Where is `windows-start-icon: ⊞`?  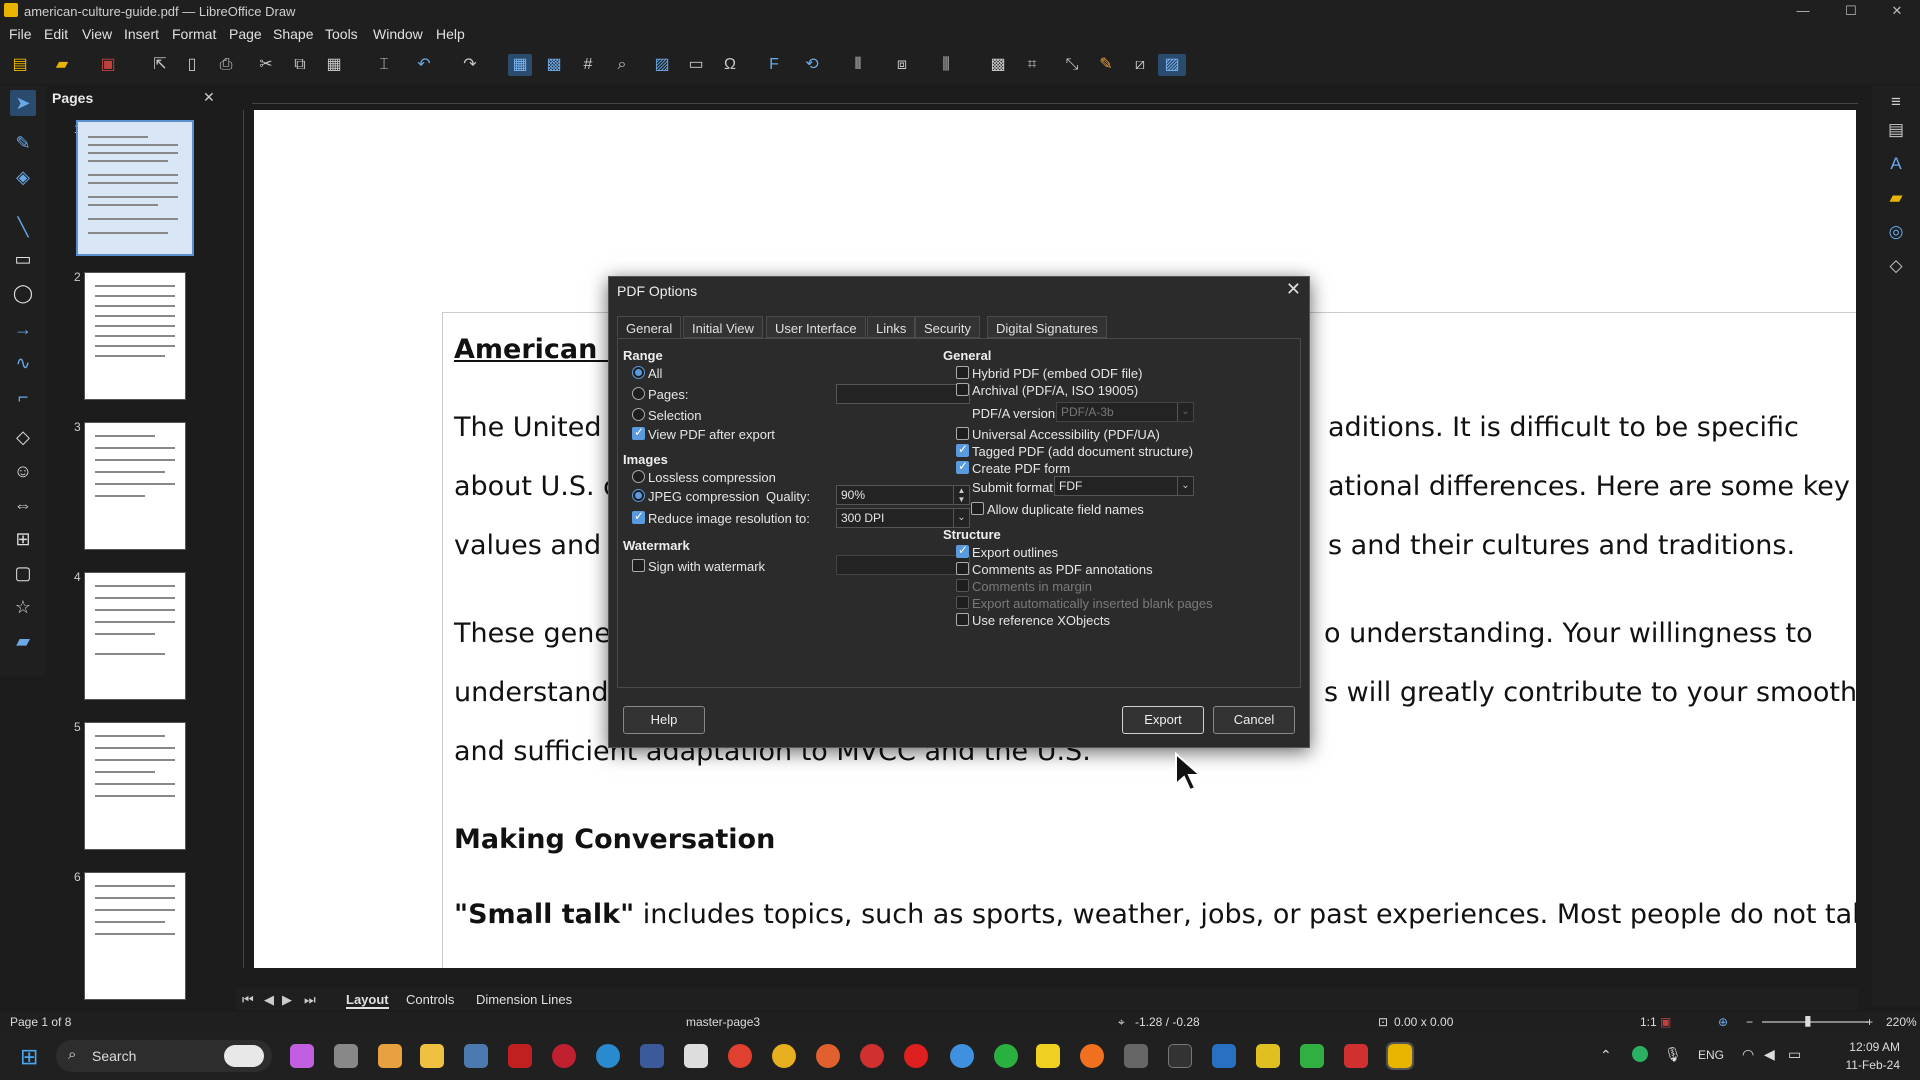 windows-start-icon: ⊞ is located at coordinates (29, 1057).